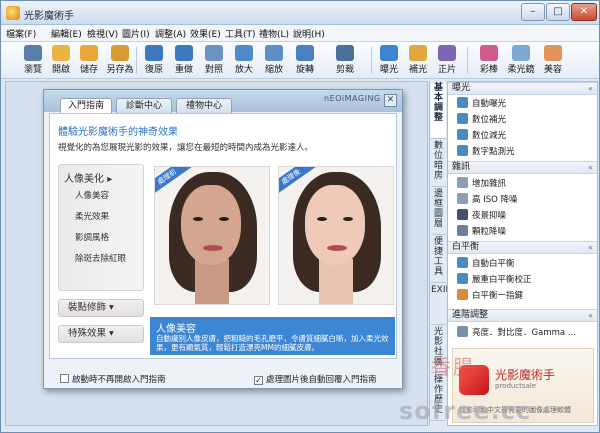 This screenshot has height=433, width=600. I want to click on reduce-light-icon, so click(462, 134).